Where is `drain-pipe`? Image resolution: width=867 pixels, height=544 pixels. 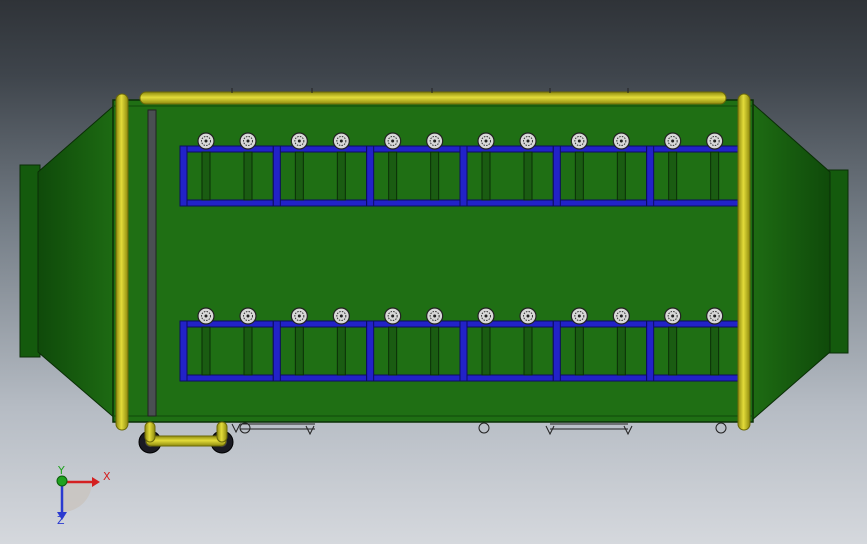 drain-pipe is located at coordinates (186, 441).